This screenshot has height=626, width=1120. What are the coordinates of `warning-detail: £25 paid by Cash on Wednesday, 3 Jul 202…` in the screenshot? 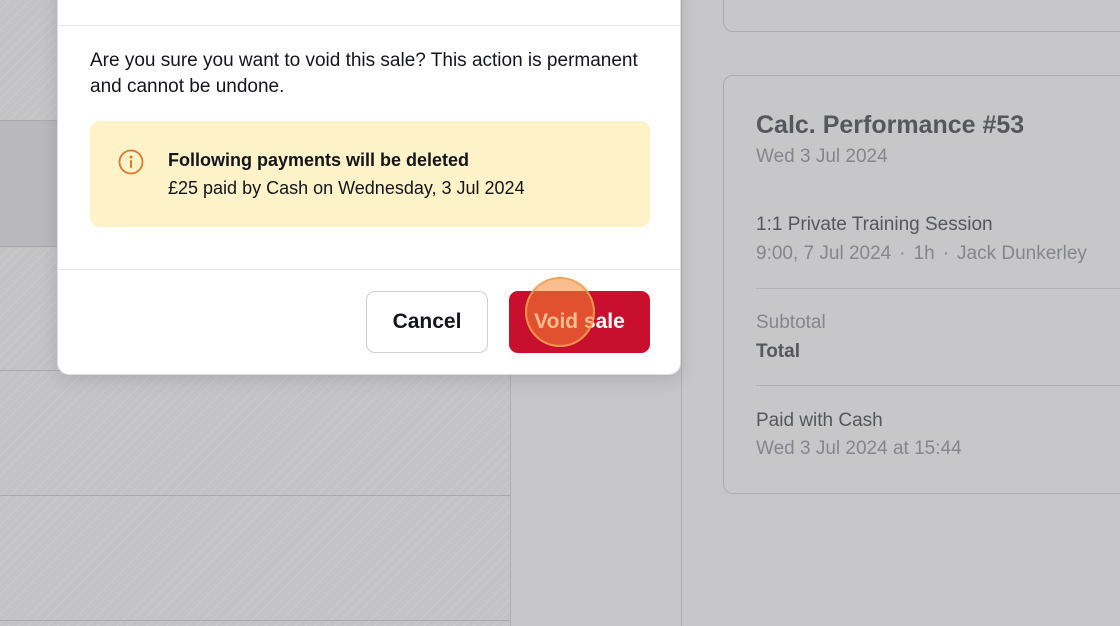 It's located at (346, 188).